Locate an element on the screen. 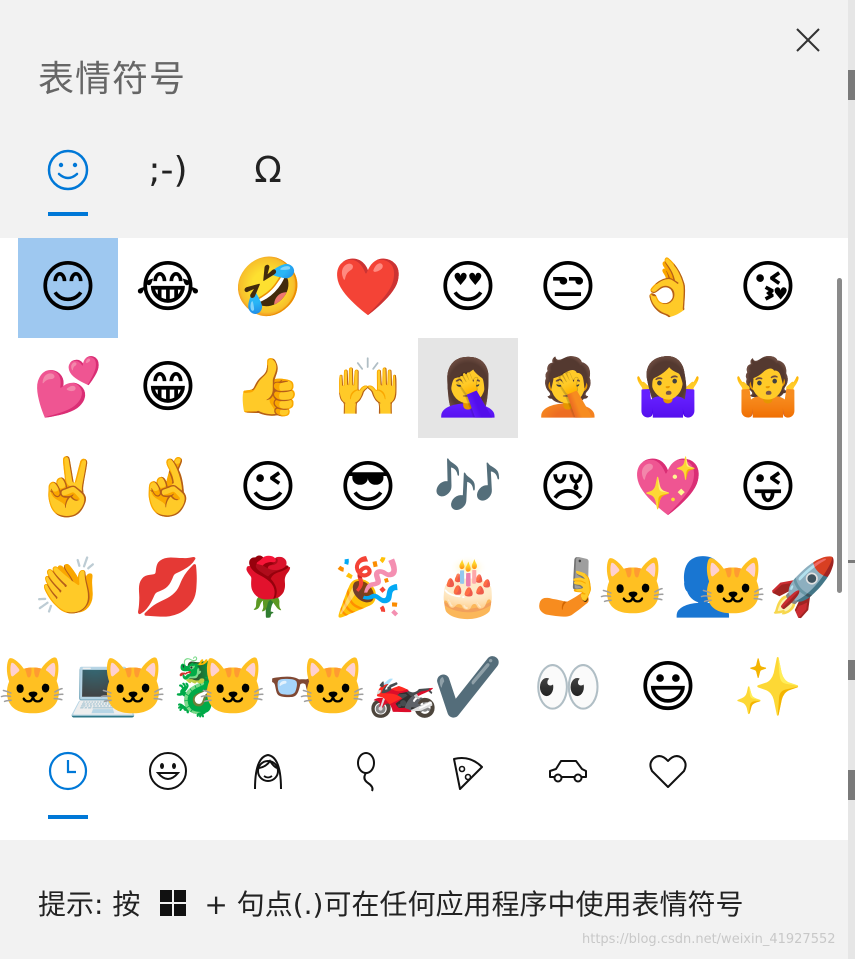 The width and height of the screenshot is (855, 959). emoji-cell: 🤷‍♀️ is located at coordinates (668, 388).